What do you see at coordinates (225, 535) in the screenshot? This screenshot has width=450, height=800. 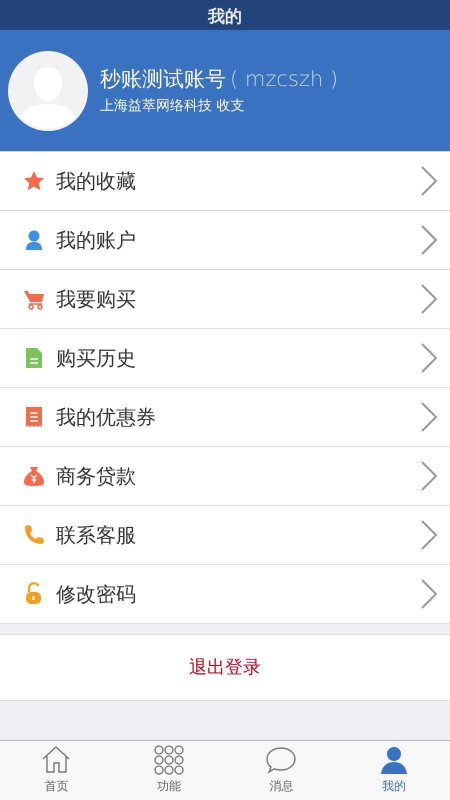 I see `menu-item: 联系客服` at bounding box center [225, 535].